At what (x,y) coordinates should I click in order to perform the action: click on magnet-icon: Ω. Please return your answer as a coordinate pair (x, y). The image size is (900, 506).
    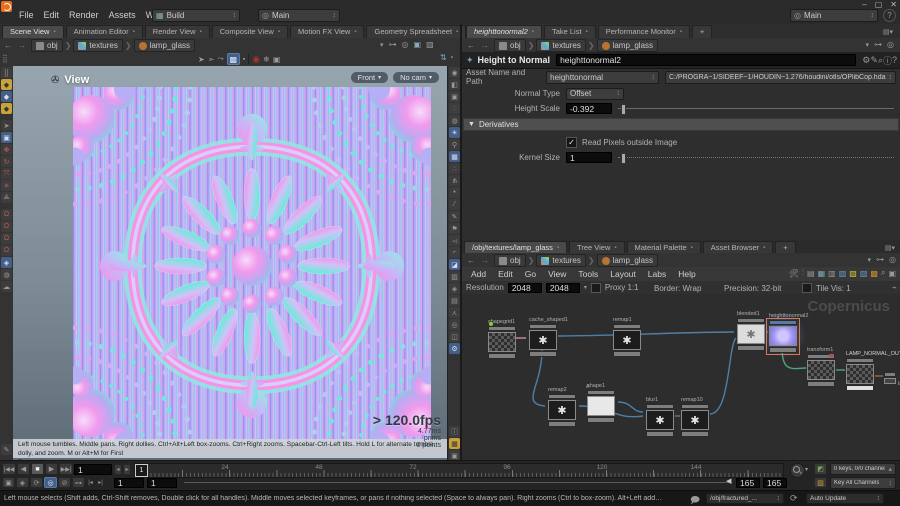
    Looking at the image, I should click on (6, 214).